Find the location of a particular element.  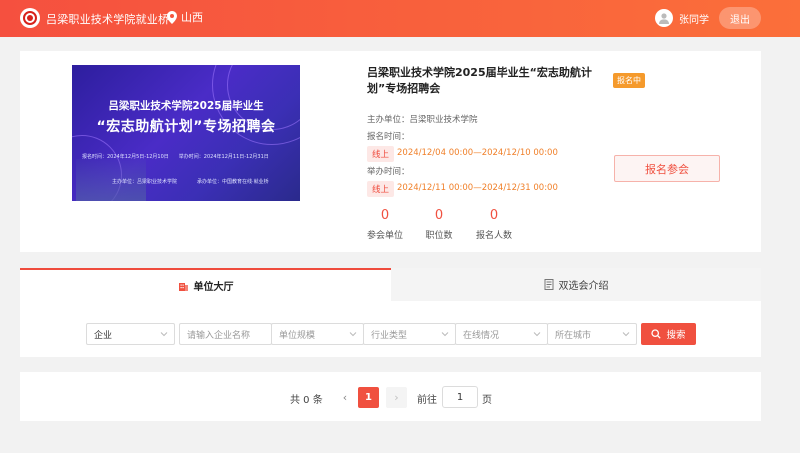

organizer-row: 主办单位：吕梁职业技术学院 is located at coordinates (422, 119).